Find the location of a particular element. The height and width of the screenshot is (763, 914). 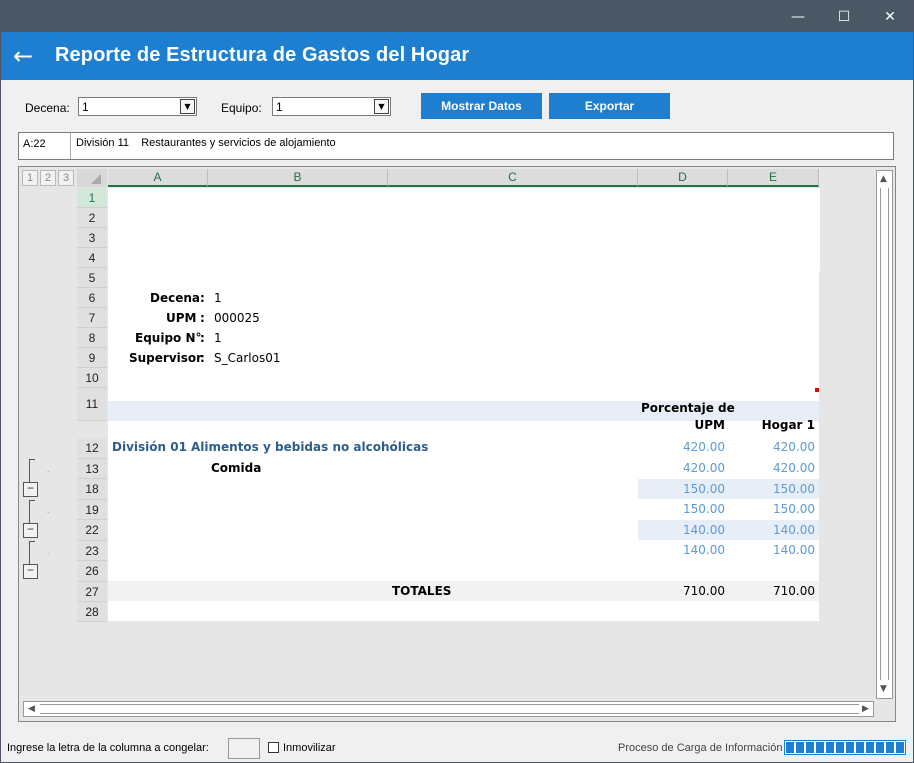

row19-e-value: 150.00 is located at coordinates (794, 509).